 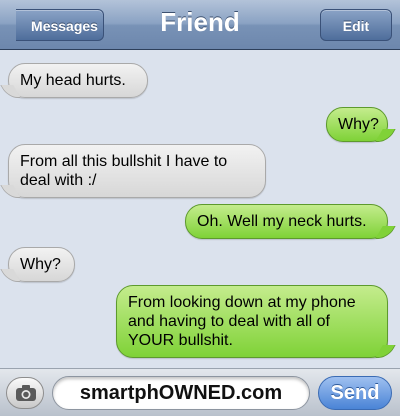 I want to click on camera-icon, so click(x=26, y=393).